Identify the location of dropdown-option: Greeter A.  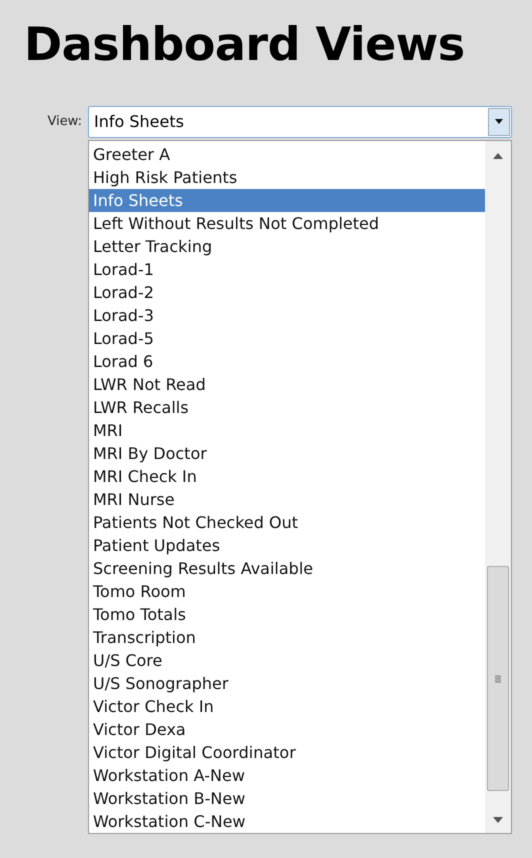
(287, 154).